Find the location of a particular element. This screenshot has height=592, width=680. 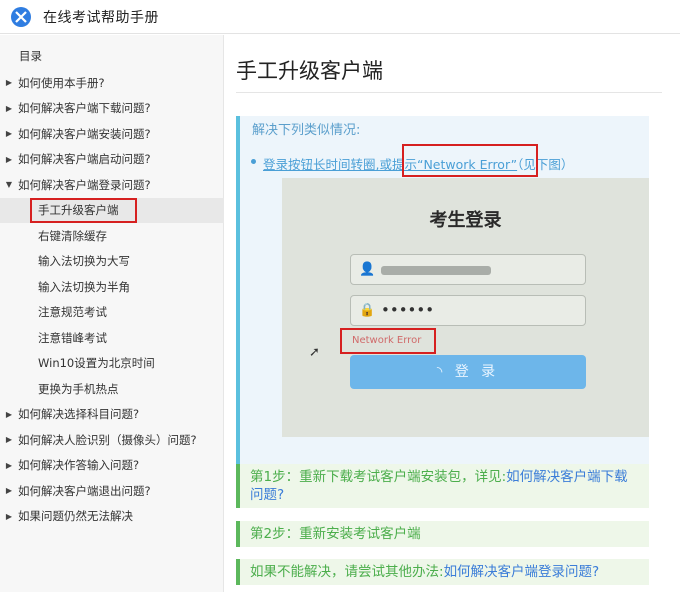

sidebar-item: ▶ 如何解决客户端启动问题? is located at coordinates (112, 160).